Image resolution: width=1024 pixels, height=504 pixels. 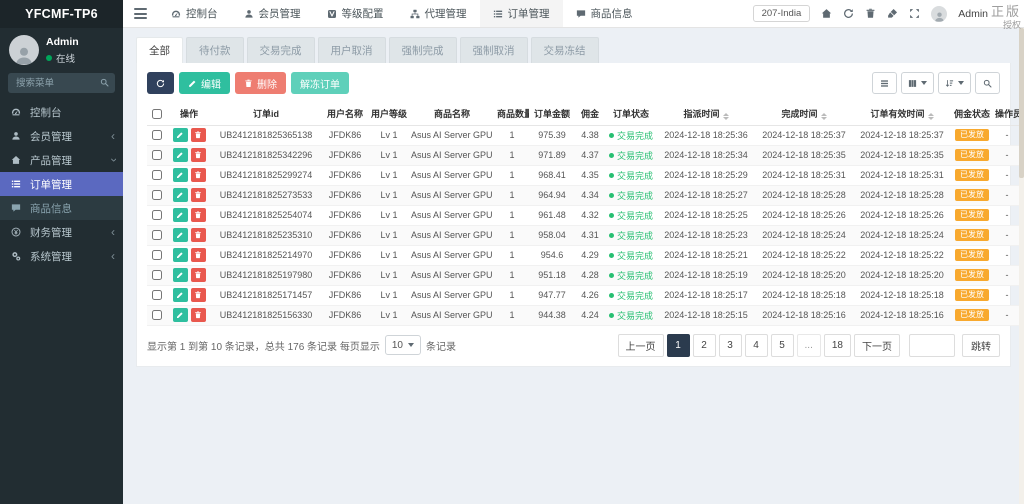 What do you see at coordinates (104, 82) in the screenshot?
I see `search-icon` at bounding box center [104, 82].